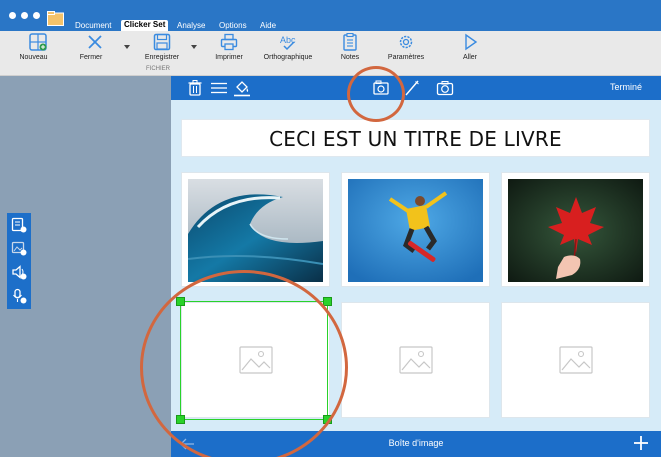 The width and height of the screenshot is (661, 457). Describe the element at coordinates (255, 230) in the screenshot. I see `ocean-wave-photo` at that location.